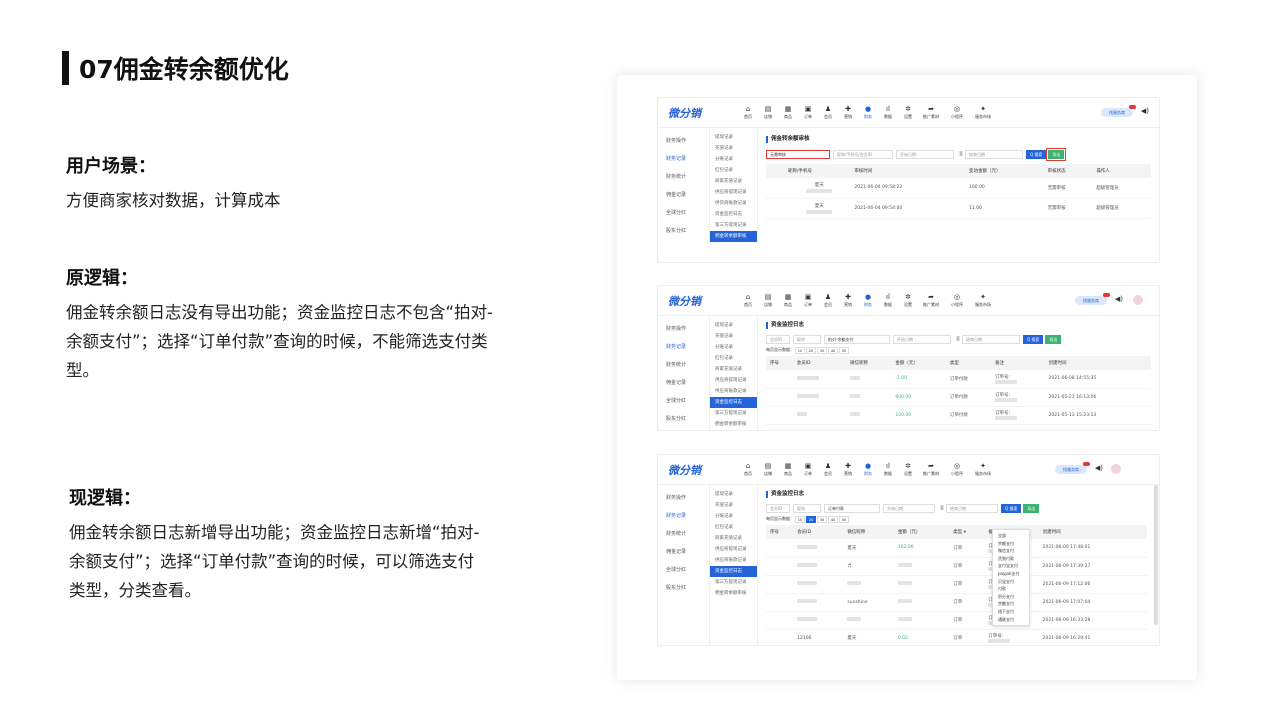  What do you see at coordinates (1011, 536) in the screenshot?
I see `dropdown-option: 全部` at bounding box center [1011, 536].